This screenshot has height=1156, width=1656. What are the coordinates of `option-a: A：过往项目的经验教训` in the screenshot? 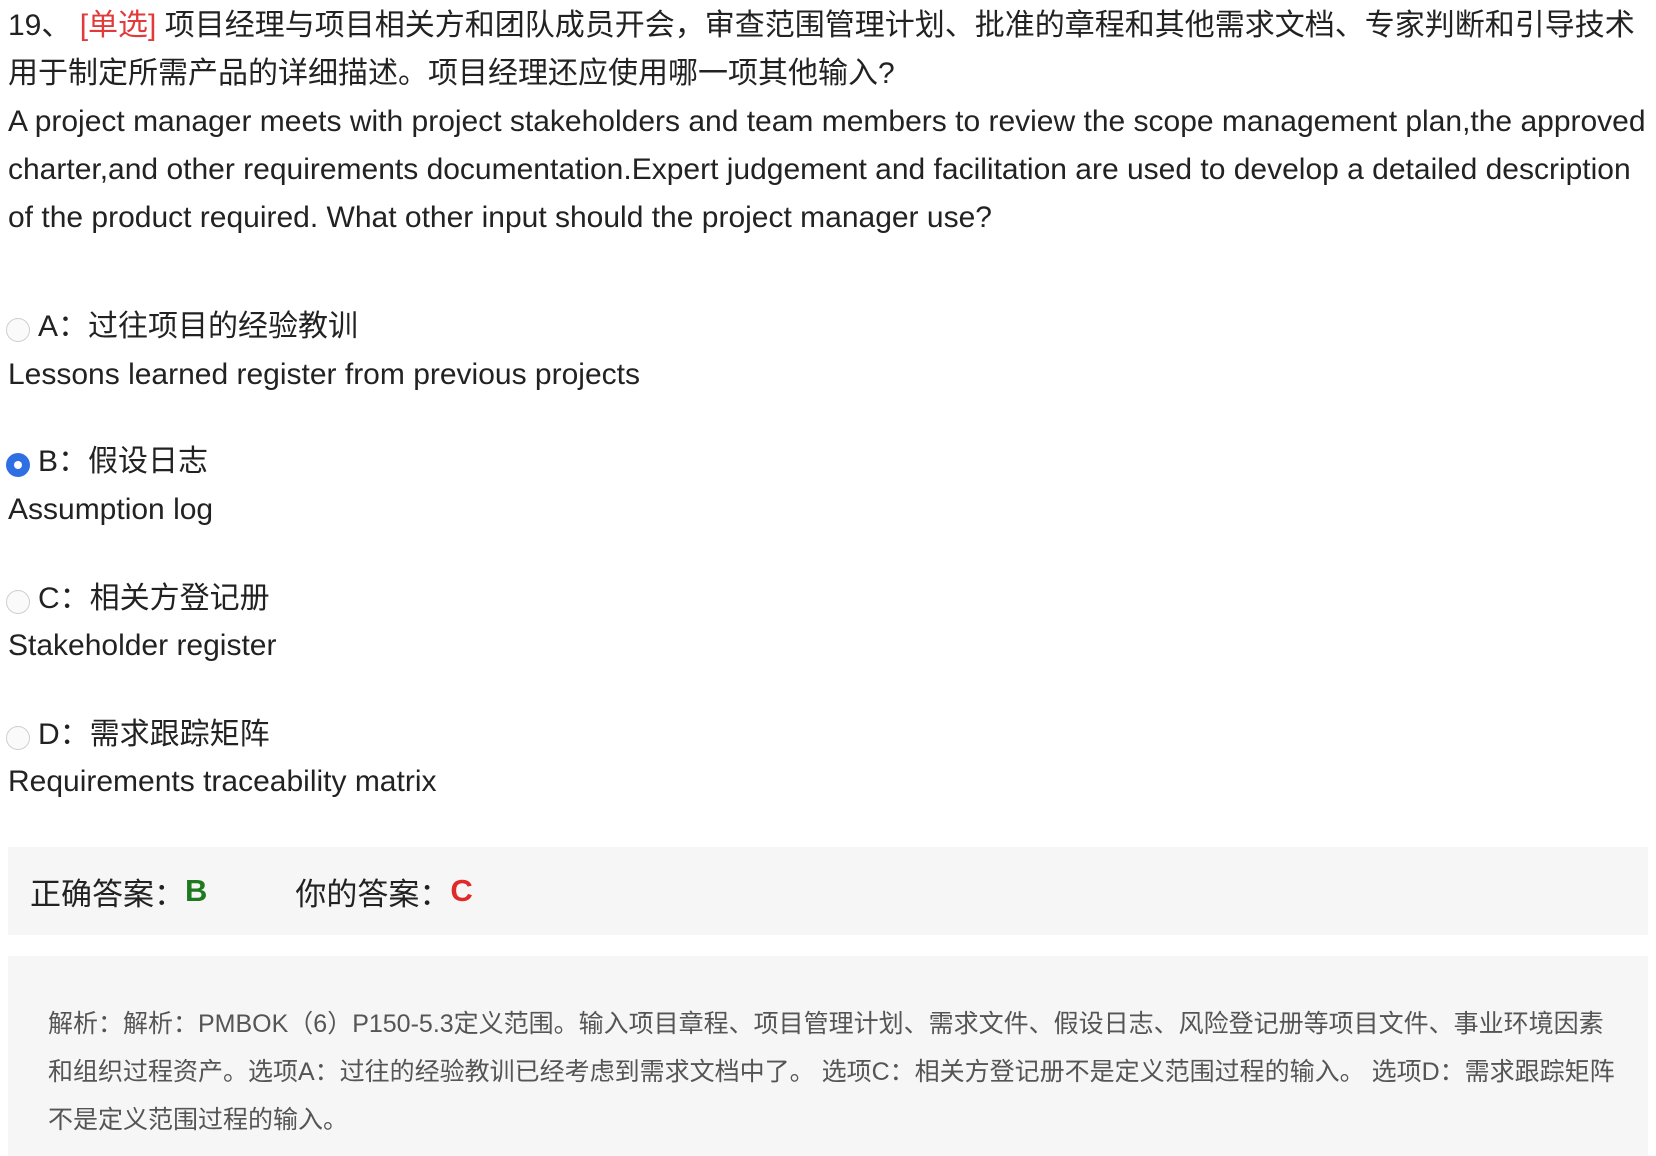 It's located at (182, 327).